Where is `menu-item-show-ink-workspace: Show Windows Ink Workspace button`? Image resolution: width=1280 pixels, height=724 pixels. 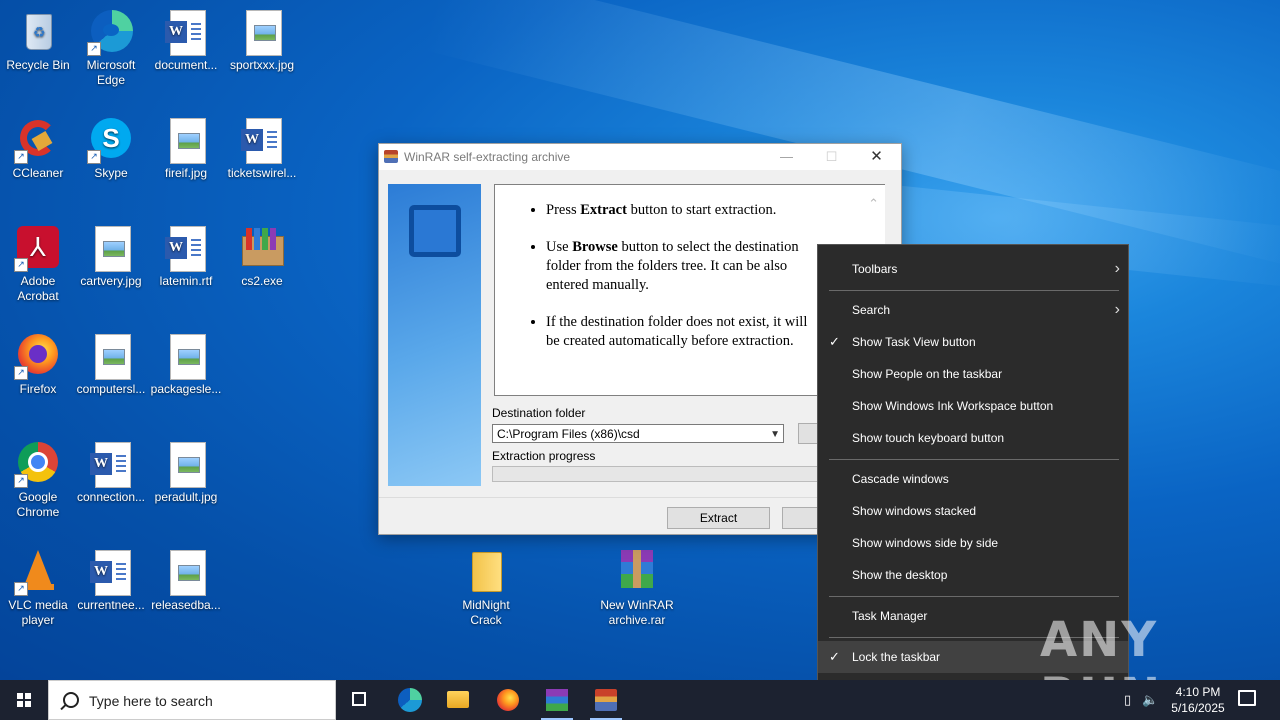 menu-item-show-ink-workspace: Show Windows Ink Workspace button is located at coordinates (973, 406).